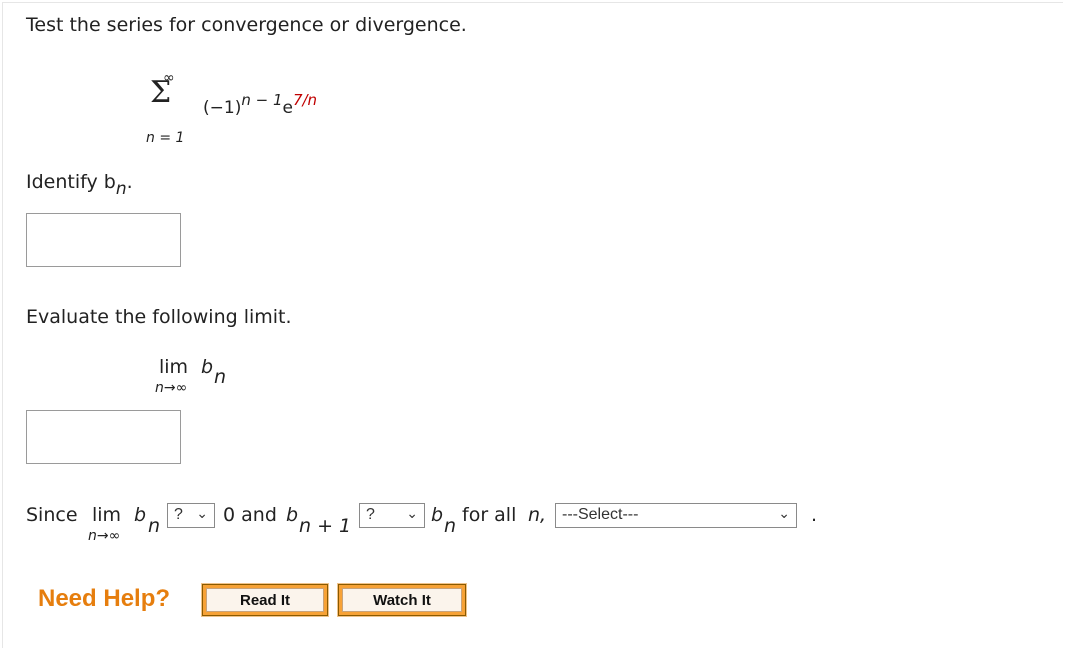 The height and width of the screenshot is (652, 1067). I want to click on for-all-n: n,, so click(537, 515).